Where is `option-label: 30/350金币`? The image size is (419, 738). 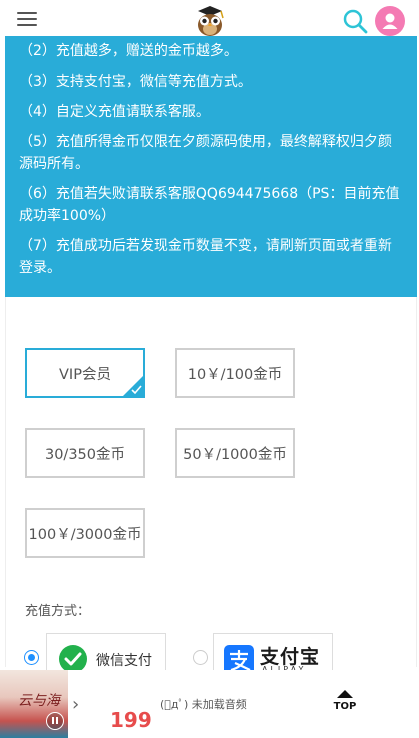 option-label: 30/350金币 is located at coordinates (84, 454).